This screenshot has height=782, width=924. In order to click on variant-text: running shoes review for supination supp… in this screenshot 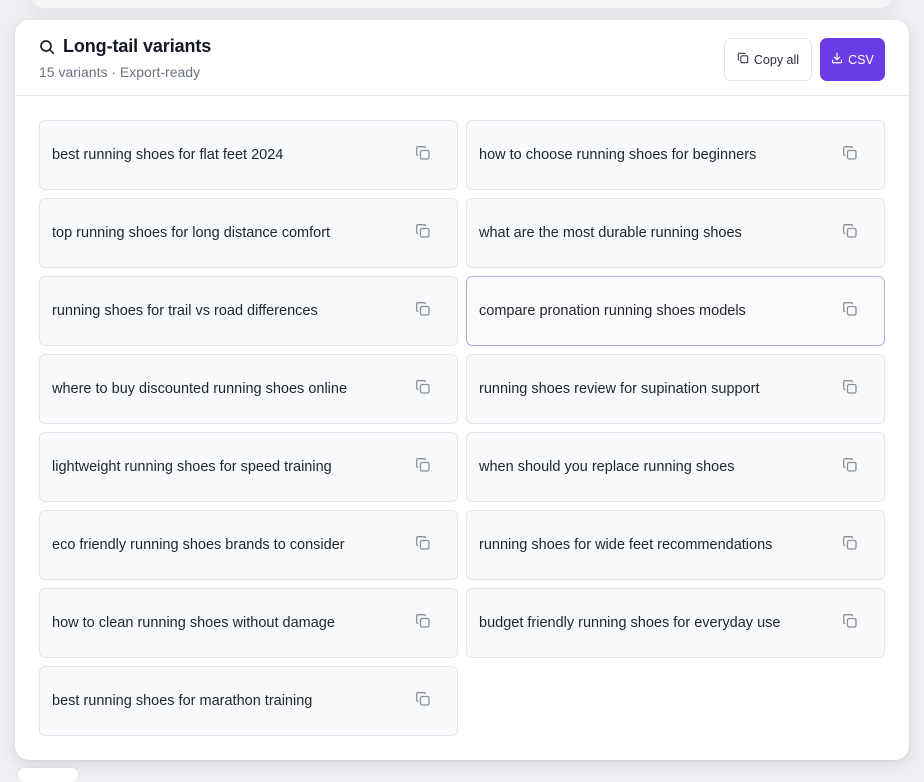, I will do `click(619, 389)`.